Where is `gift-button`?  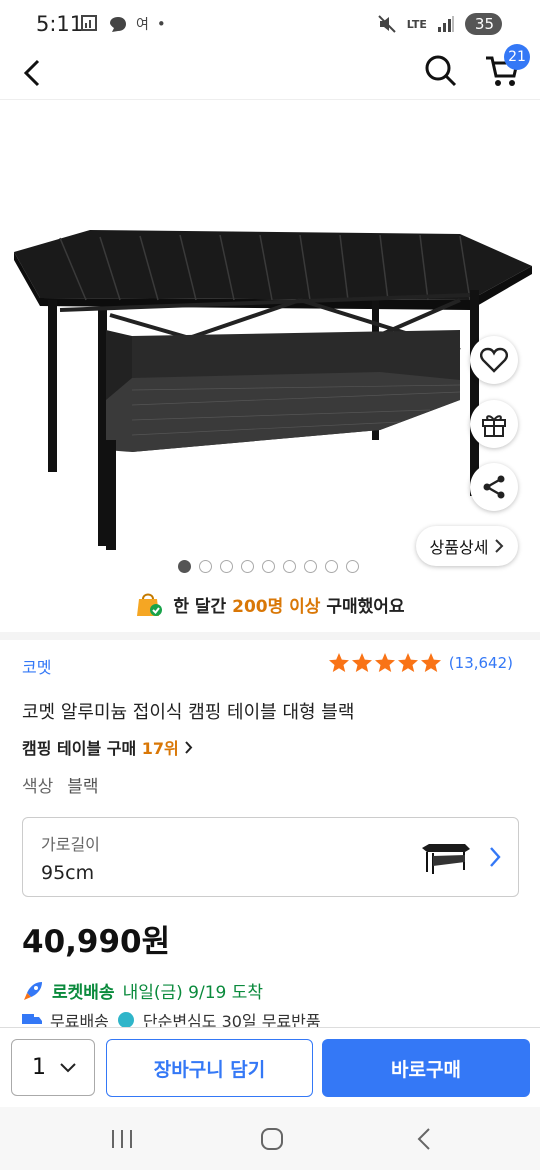
gift-button is located at coordinates (494, 424).